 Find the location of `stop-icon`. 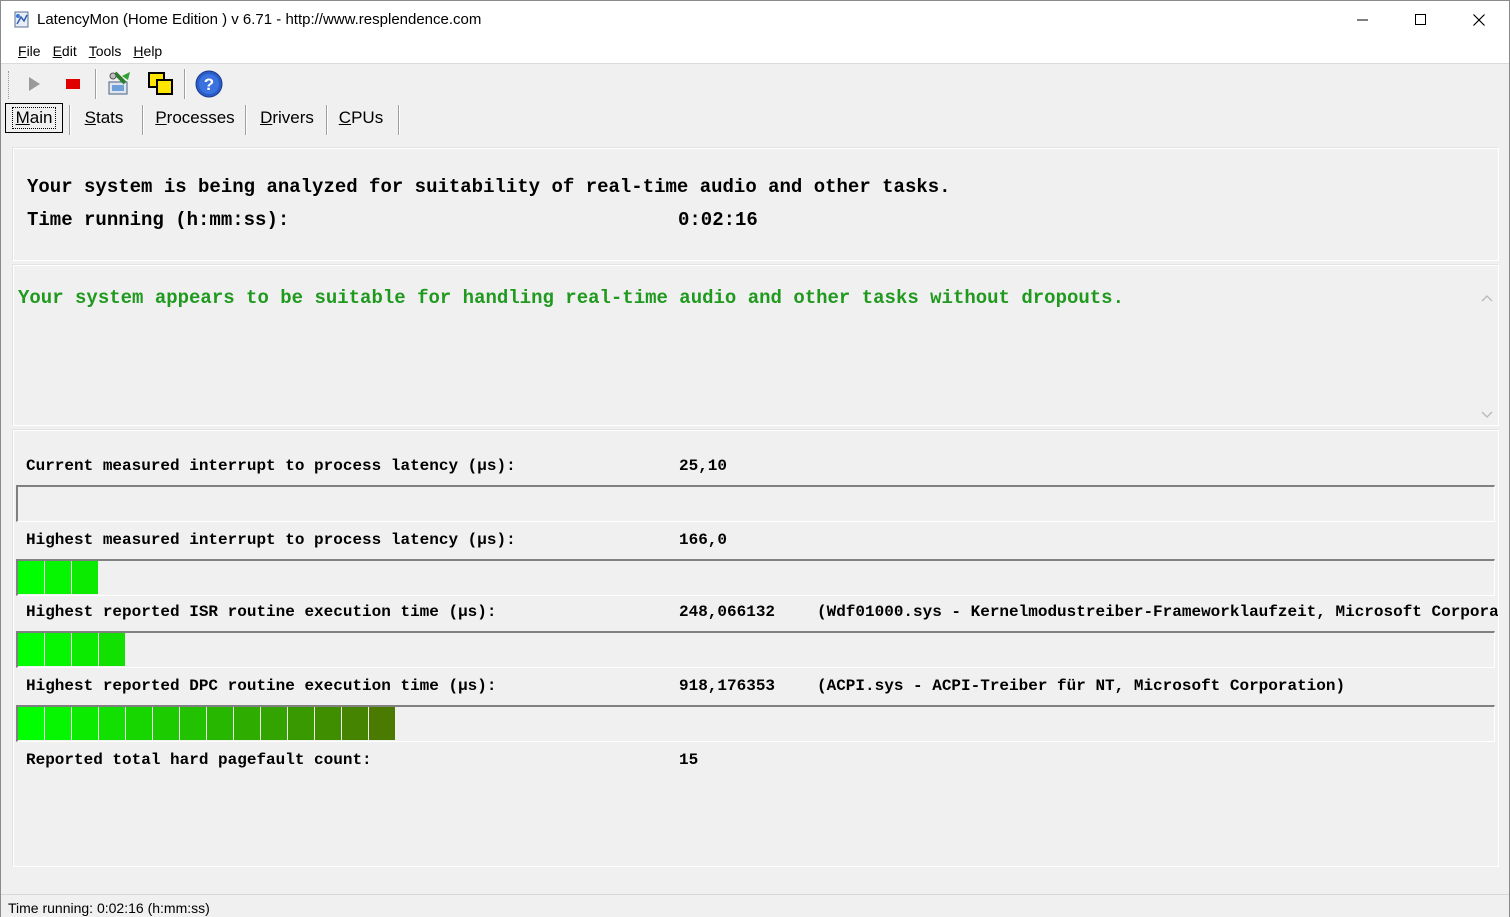

stop-icon is located at coordinates (73, 84).